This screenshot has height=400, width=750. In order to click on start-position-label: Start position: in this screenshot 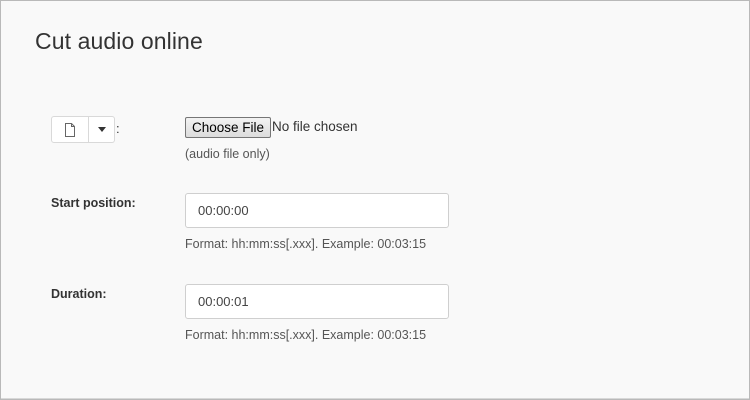, I will do `click(93, 203)`.